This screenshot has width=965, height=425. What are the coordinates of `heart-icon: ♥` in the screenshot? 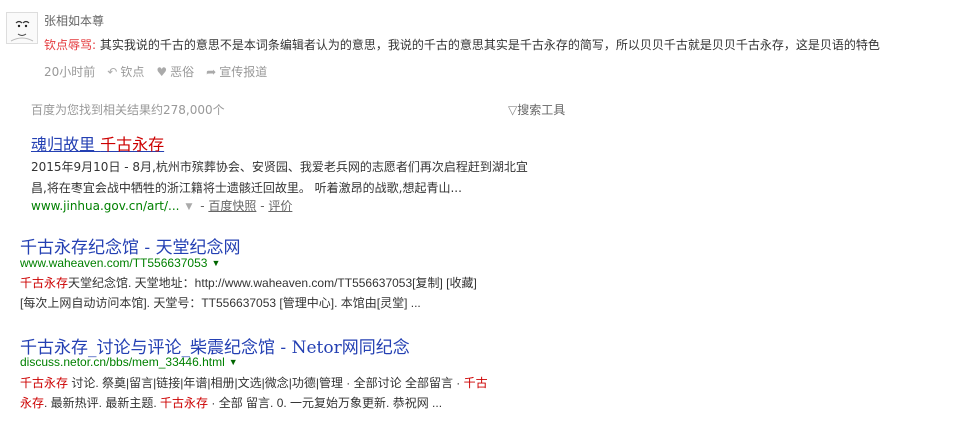 It's located at (162, 71).